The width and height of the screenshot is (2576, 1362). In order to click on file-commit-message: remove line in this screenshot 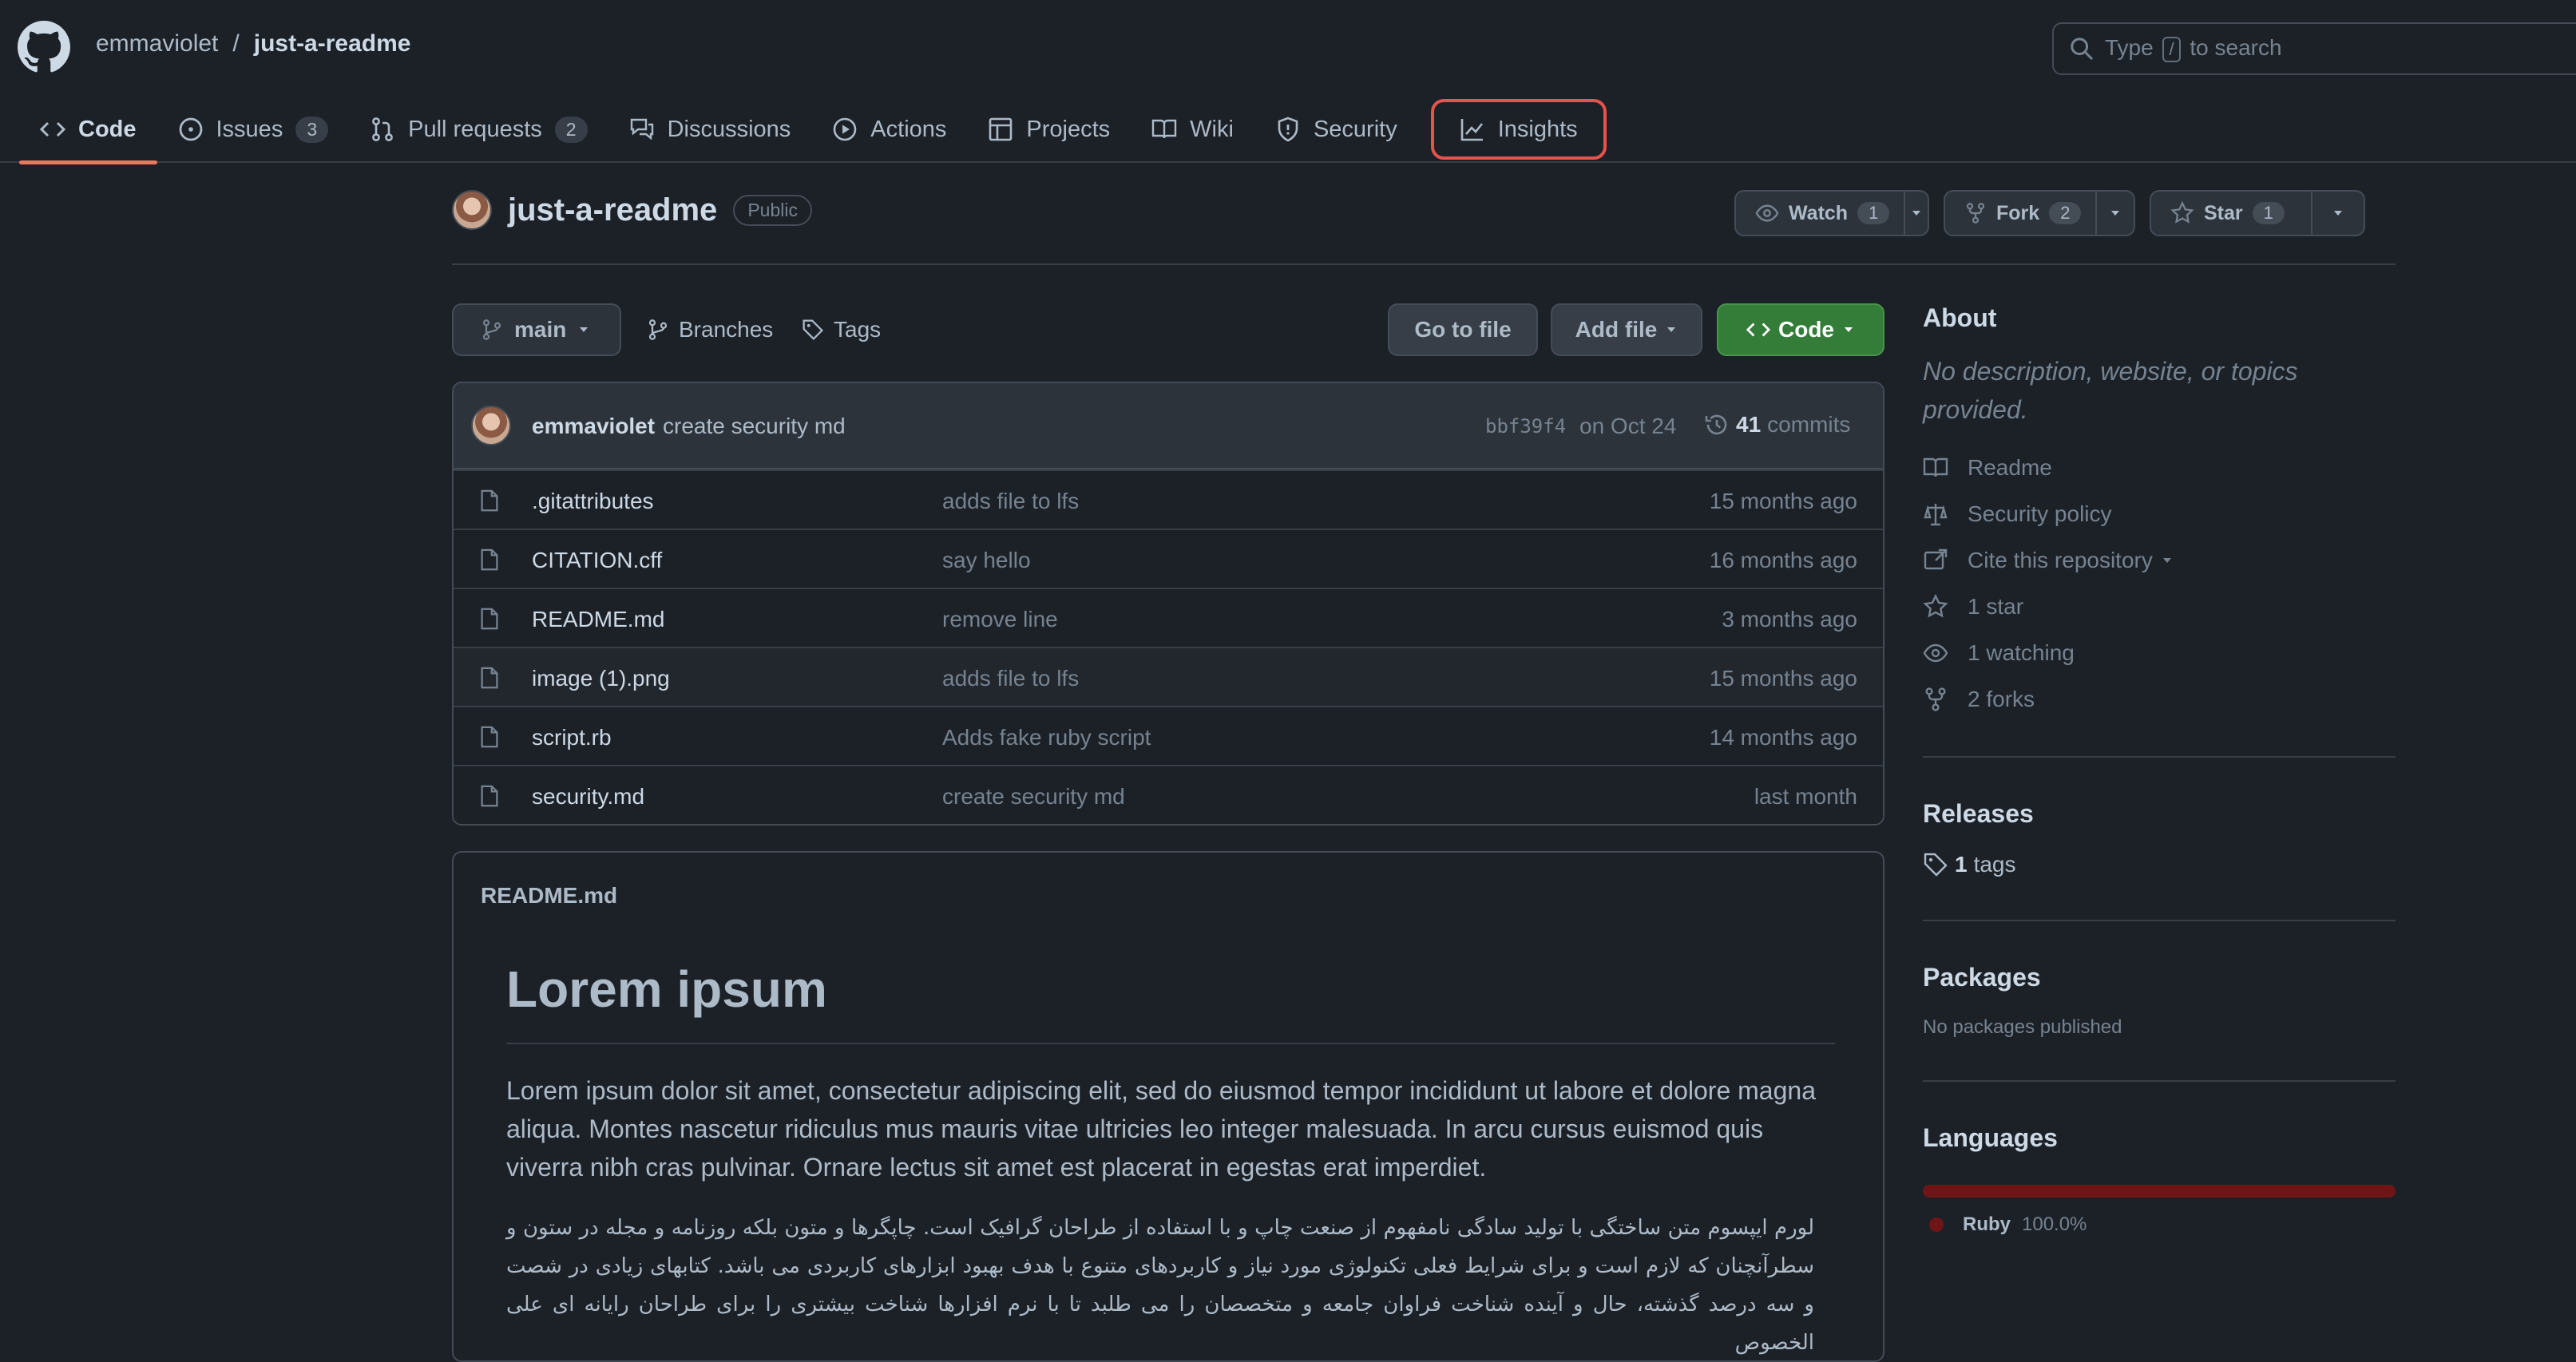, I will do `click(1000, 619)`.